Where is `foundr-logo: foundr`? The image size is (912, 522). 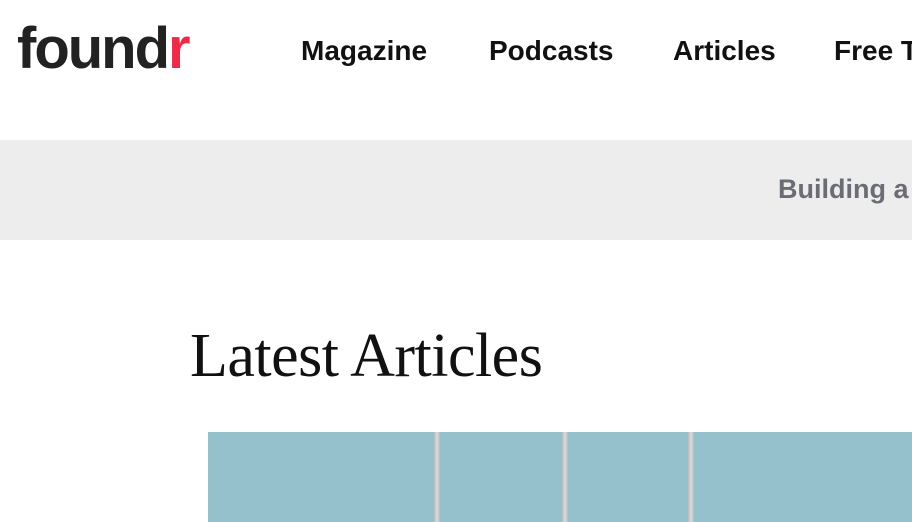 foundr-logo: foundr is located at coordinates (104, 49).